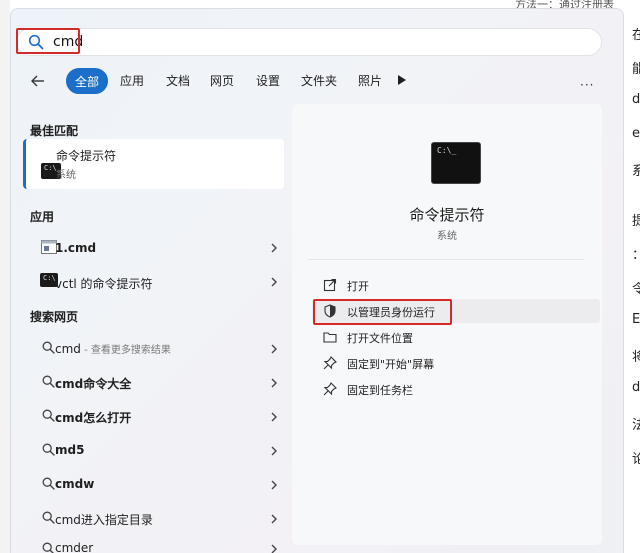 This screenshot has height=553, width=640. I want to click on background-article-text: 在 能 do ev 系 提 ： 令 E 将 d 法 论, so click(632, 276).